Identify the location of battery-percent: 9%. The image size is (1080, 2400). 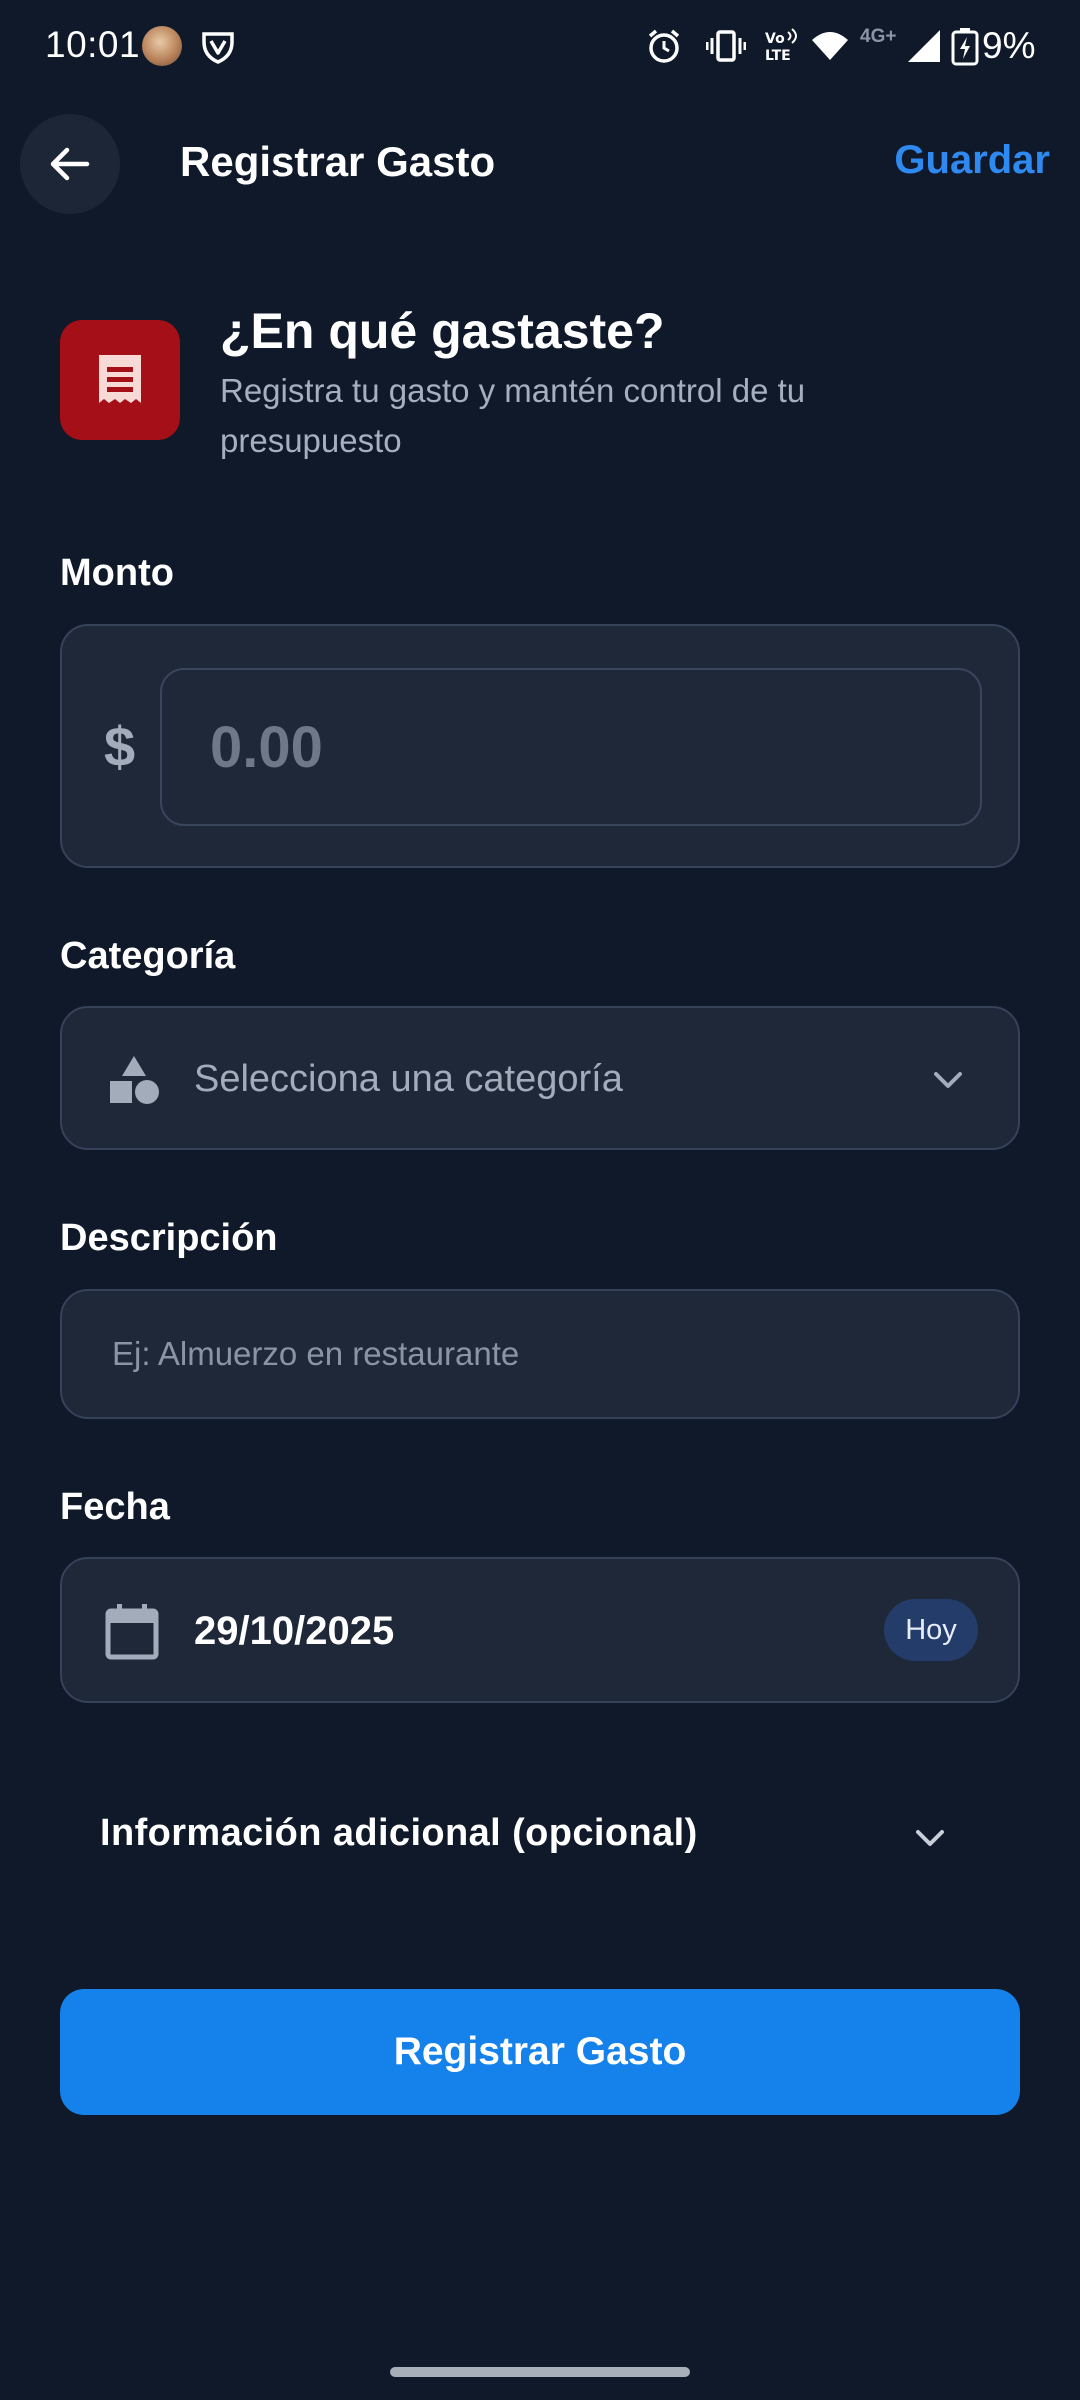
(1009, 45).